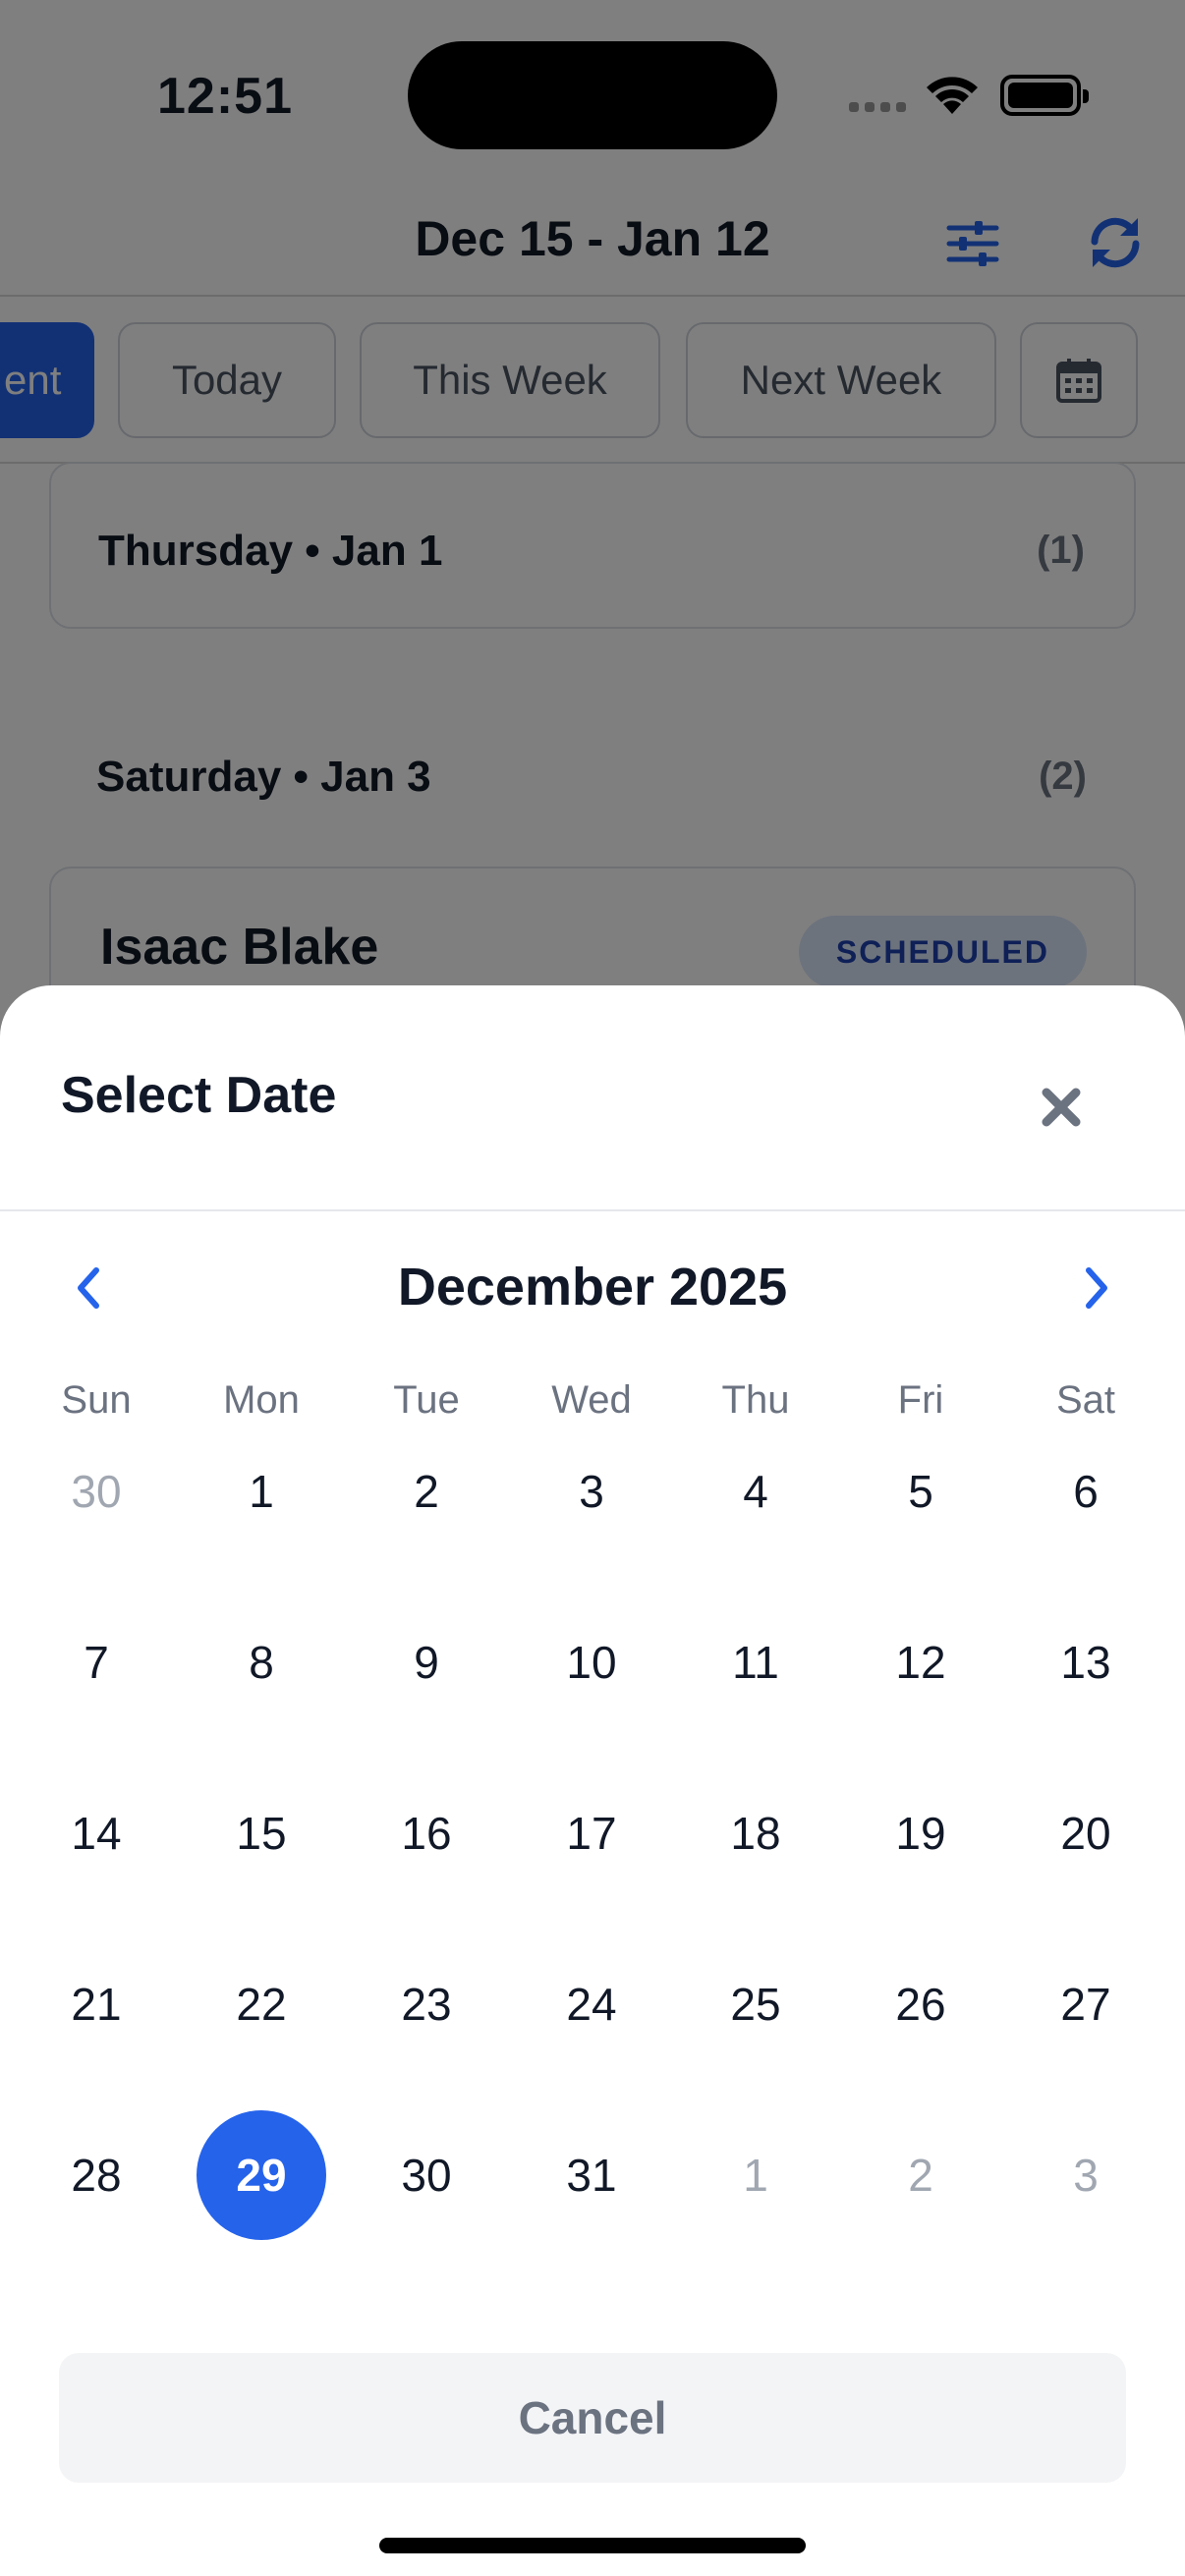 This screenshot has height=2576, width=1185. I want to click on day-cell: 15, so click(261, 1833).